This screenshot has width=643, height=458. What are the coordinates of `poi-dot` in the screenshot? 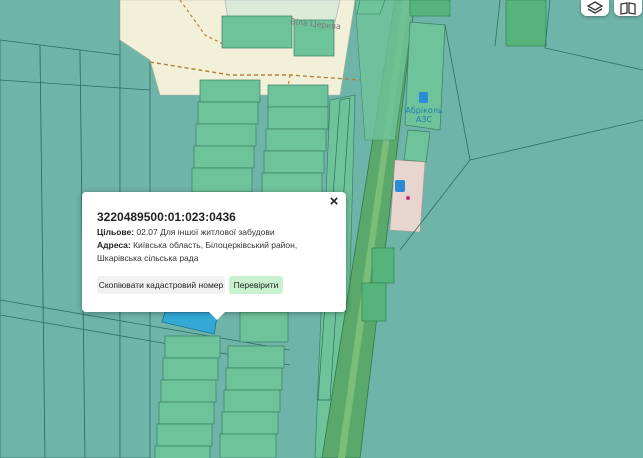 It's located at (408, 198).